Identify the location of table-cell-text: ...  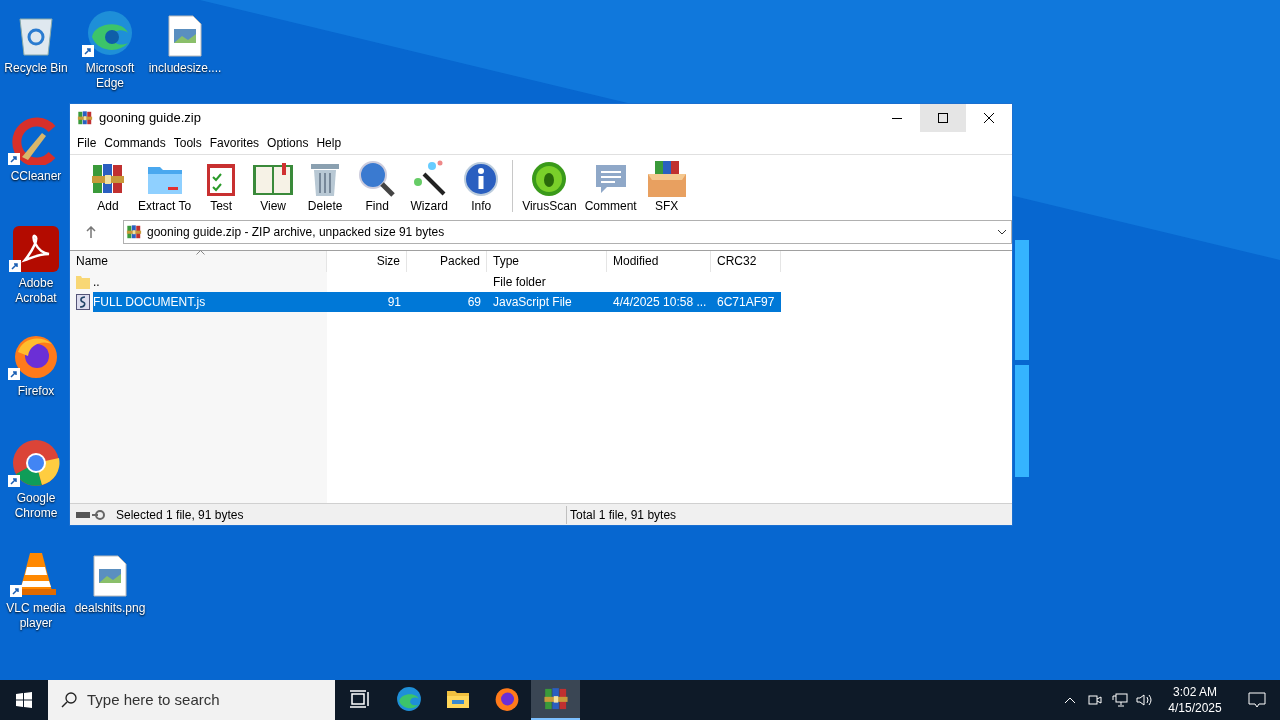
(97, 282).